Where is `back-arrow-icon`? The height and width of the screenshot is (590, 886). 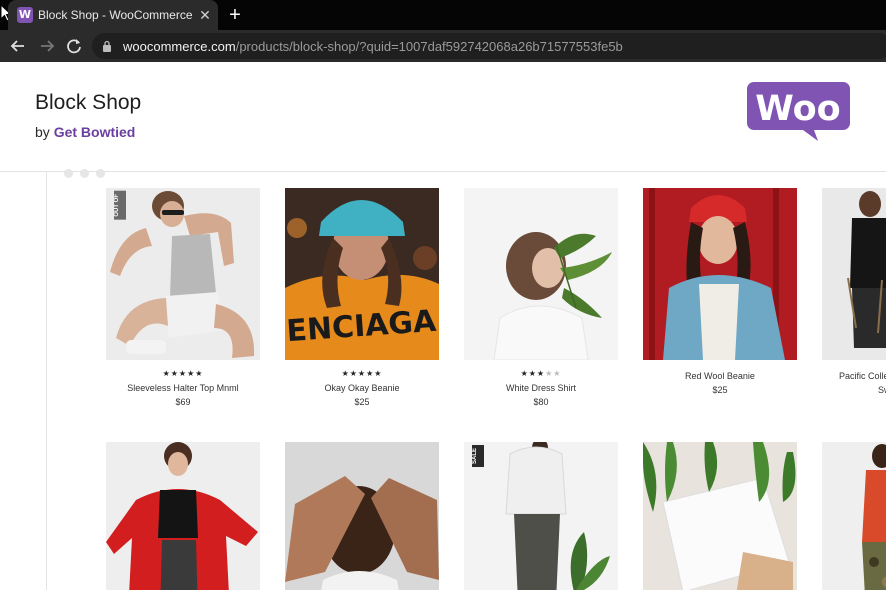
back-arrow-icon is located at coordinates (18, 46).